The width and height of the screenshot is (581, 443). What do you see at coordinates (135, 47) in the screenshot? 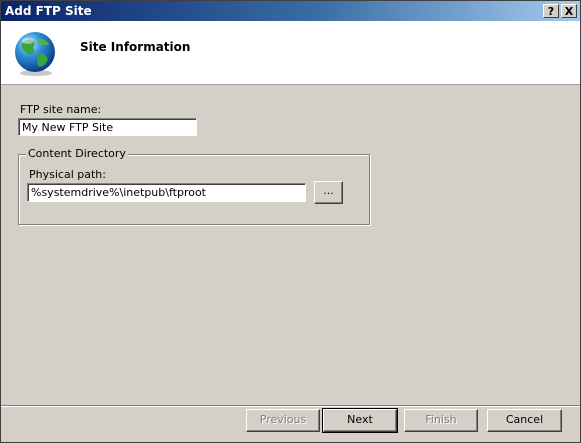
I see `page-title: Site Information` at bounding box center [135, 47].